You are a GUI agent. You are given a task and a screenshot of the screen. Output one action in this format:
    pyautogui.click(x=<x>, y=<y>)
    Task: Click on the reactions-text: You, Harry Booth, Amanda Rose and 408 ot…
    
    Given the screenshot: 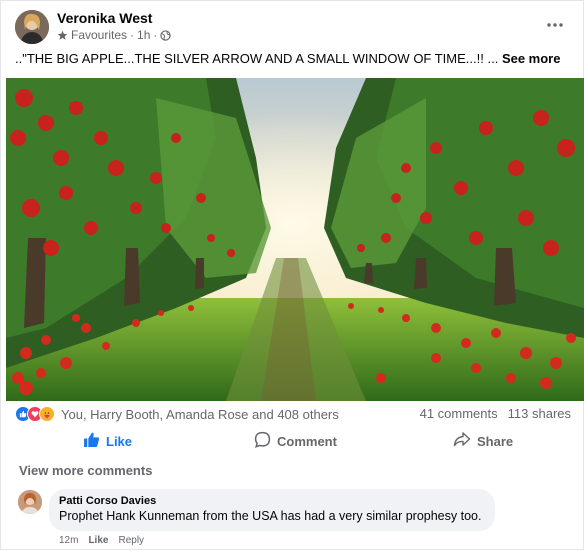 What is the action you would take?
    pyautogui.click(x=200, y=414)
    